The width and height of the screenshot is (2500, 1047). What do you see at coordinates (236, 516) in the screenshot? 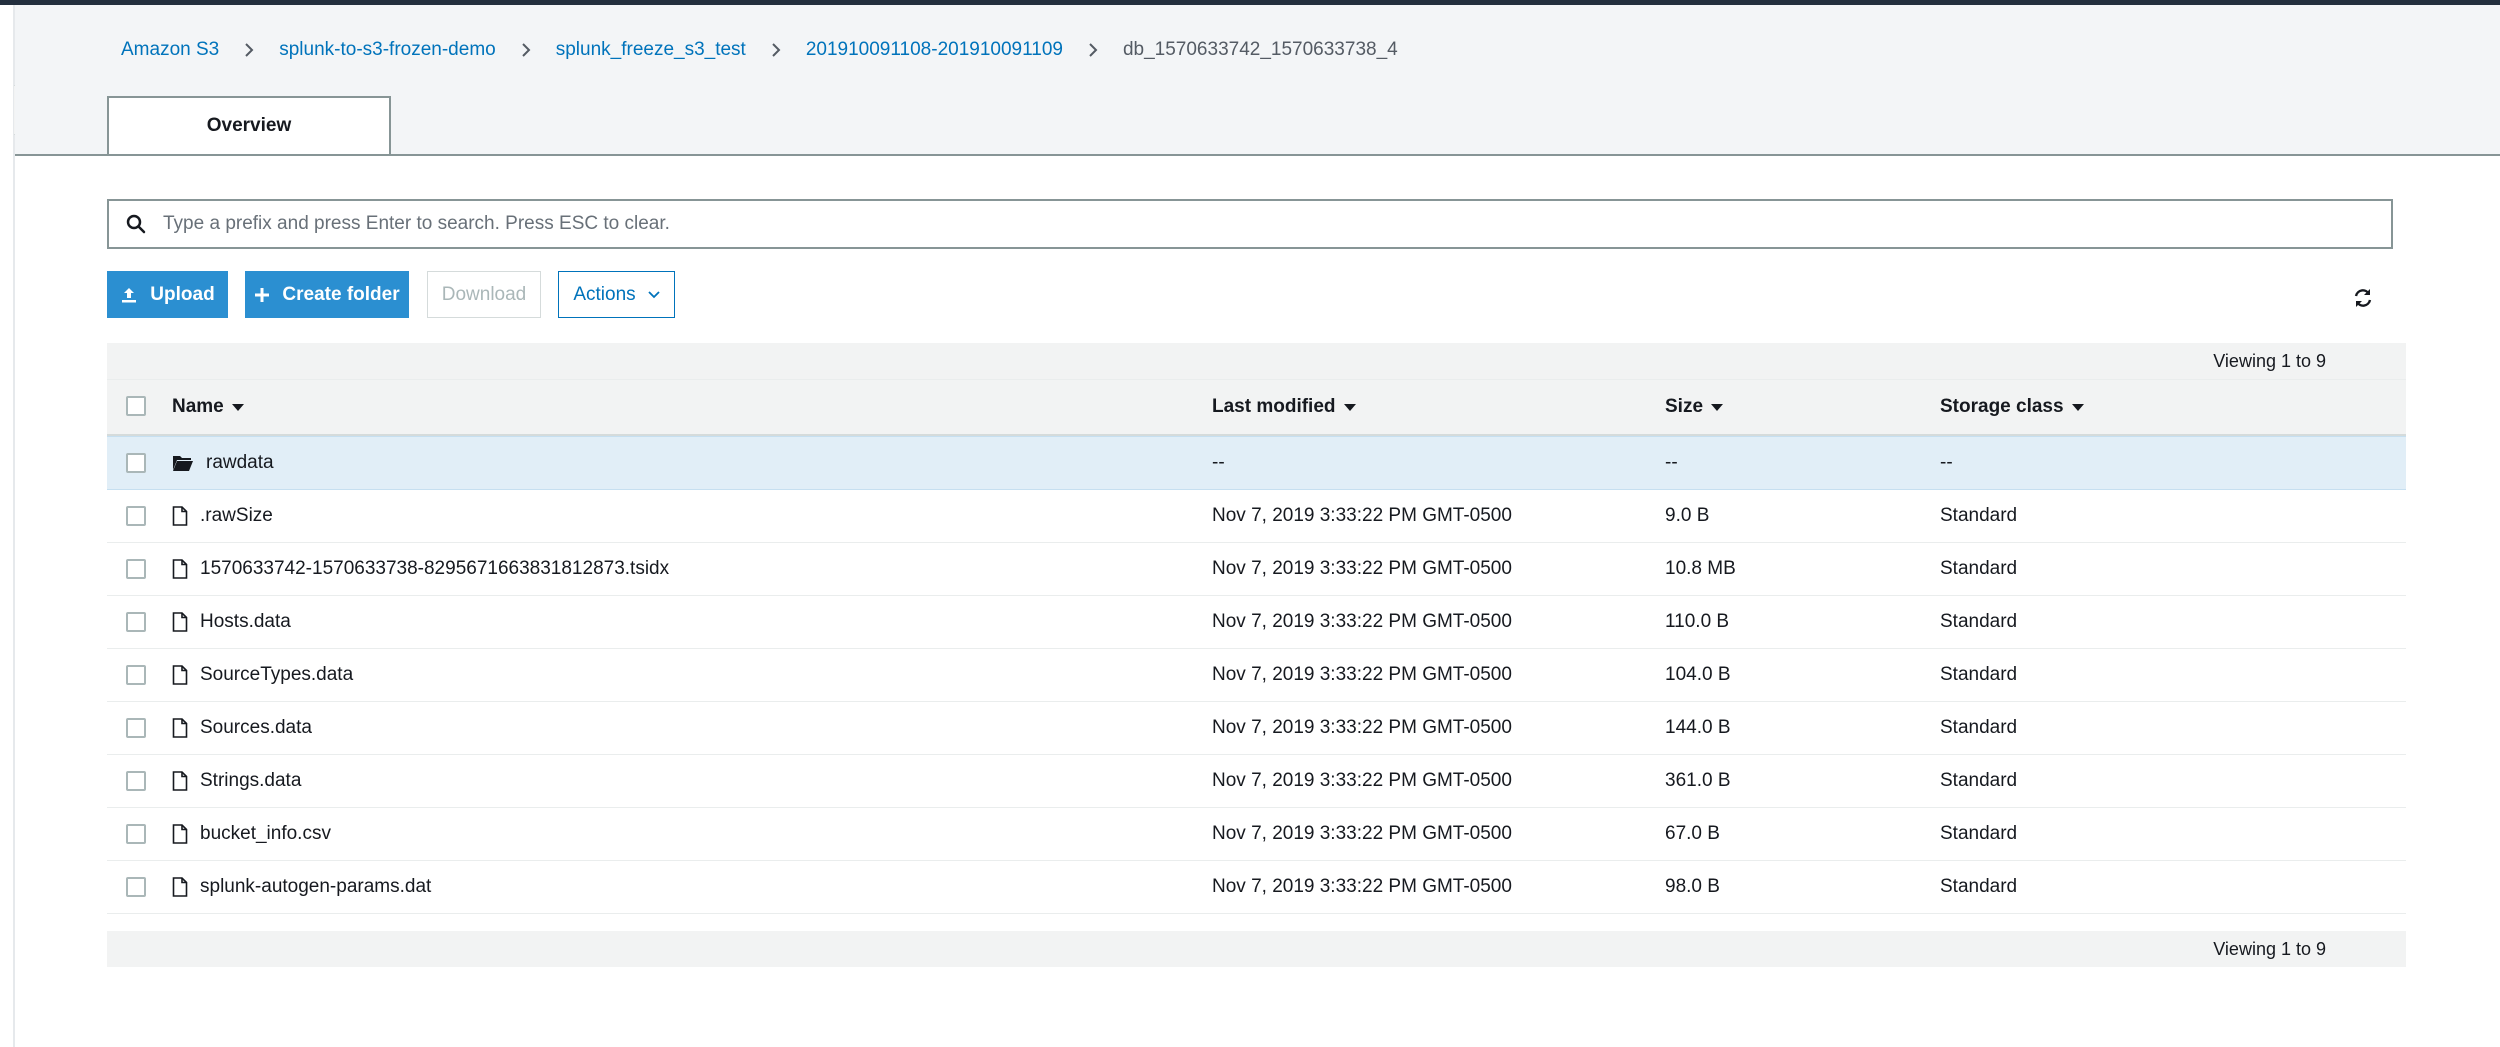
I see `row-name-text: .rawSize` at bounding box center [236, 516].